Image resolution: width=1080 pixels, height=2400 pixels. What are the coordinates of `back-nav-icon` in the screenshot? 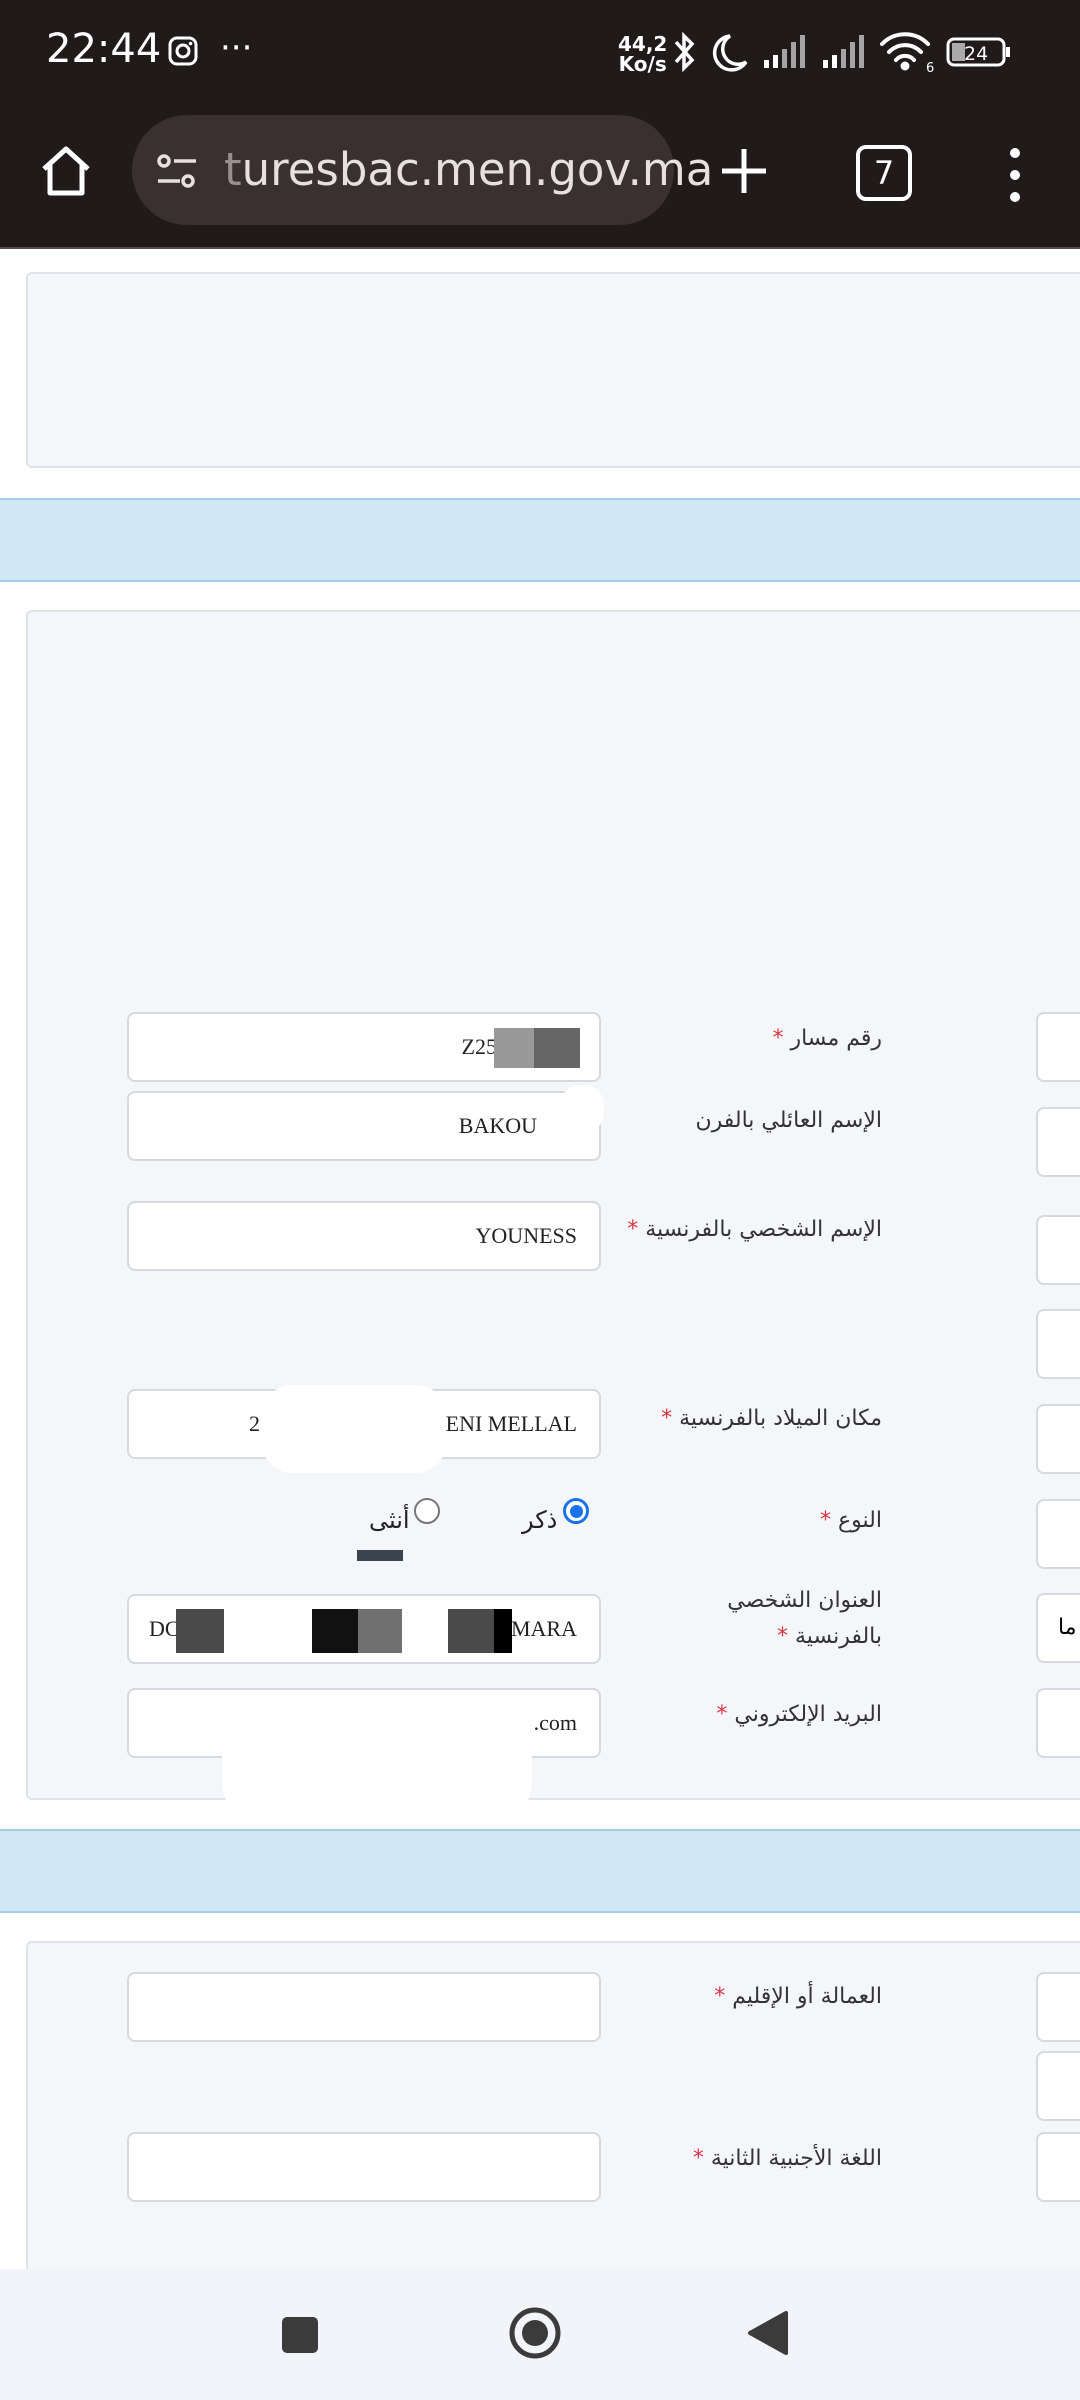 It's located at (768, 2333).